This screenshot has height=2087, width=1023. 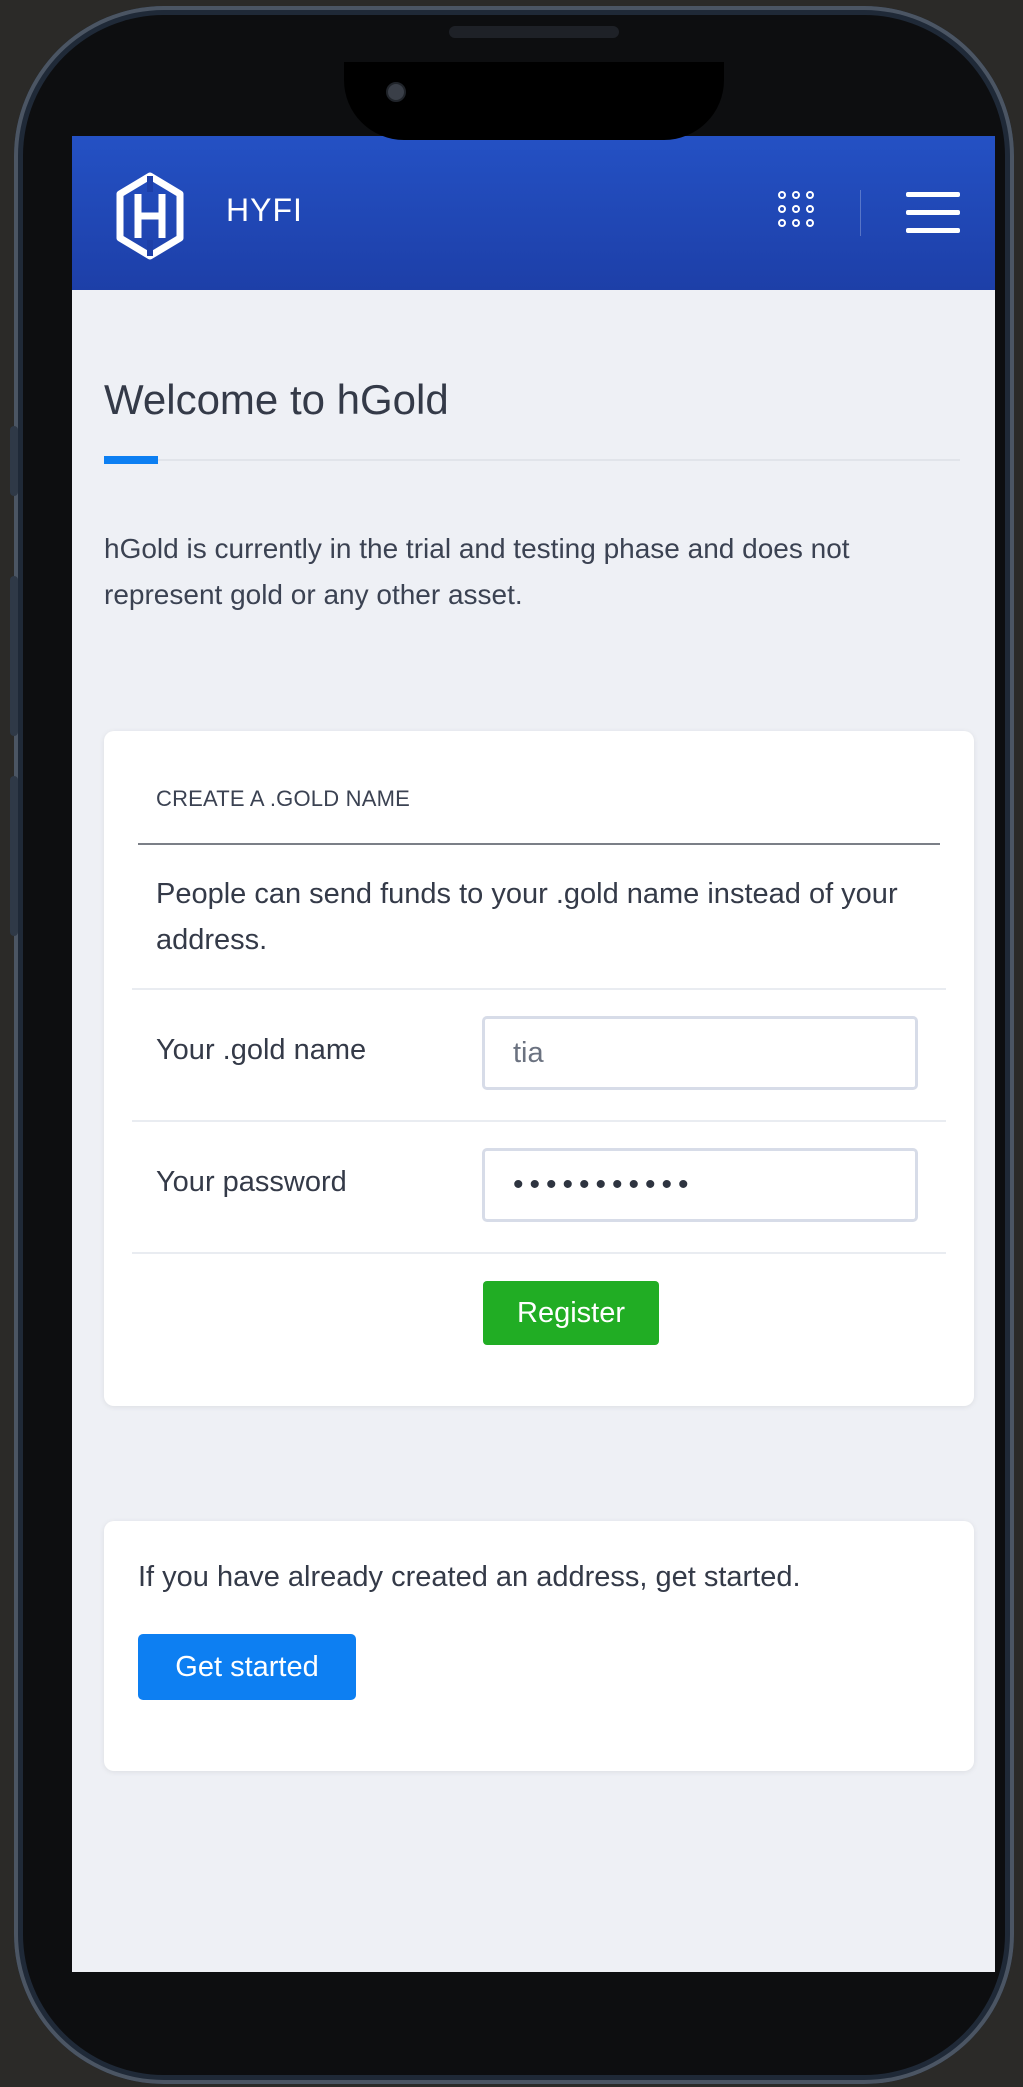 What do you see at coordinates (534, 101) in the screenshot?
I see `notch` at bounding box center [534, 101].